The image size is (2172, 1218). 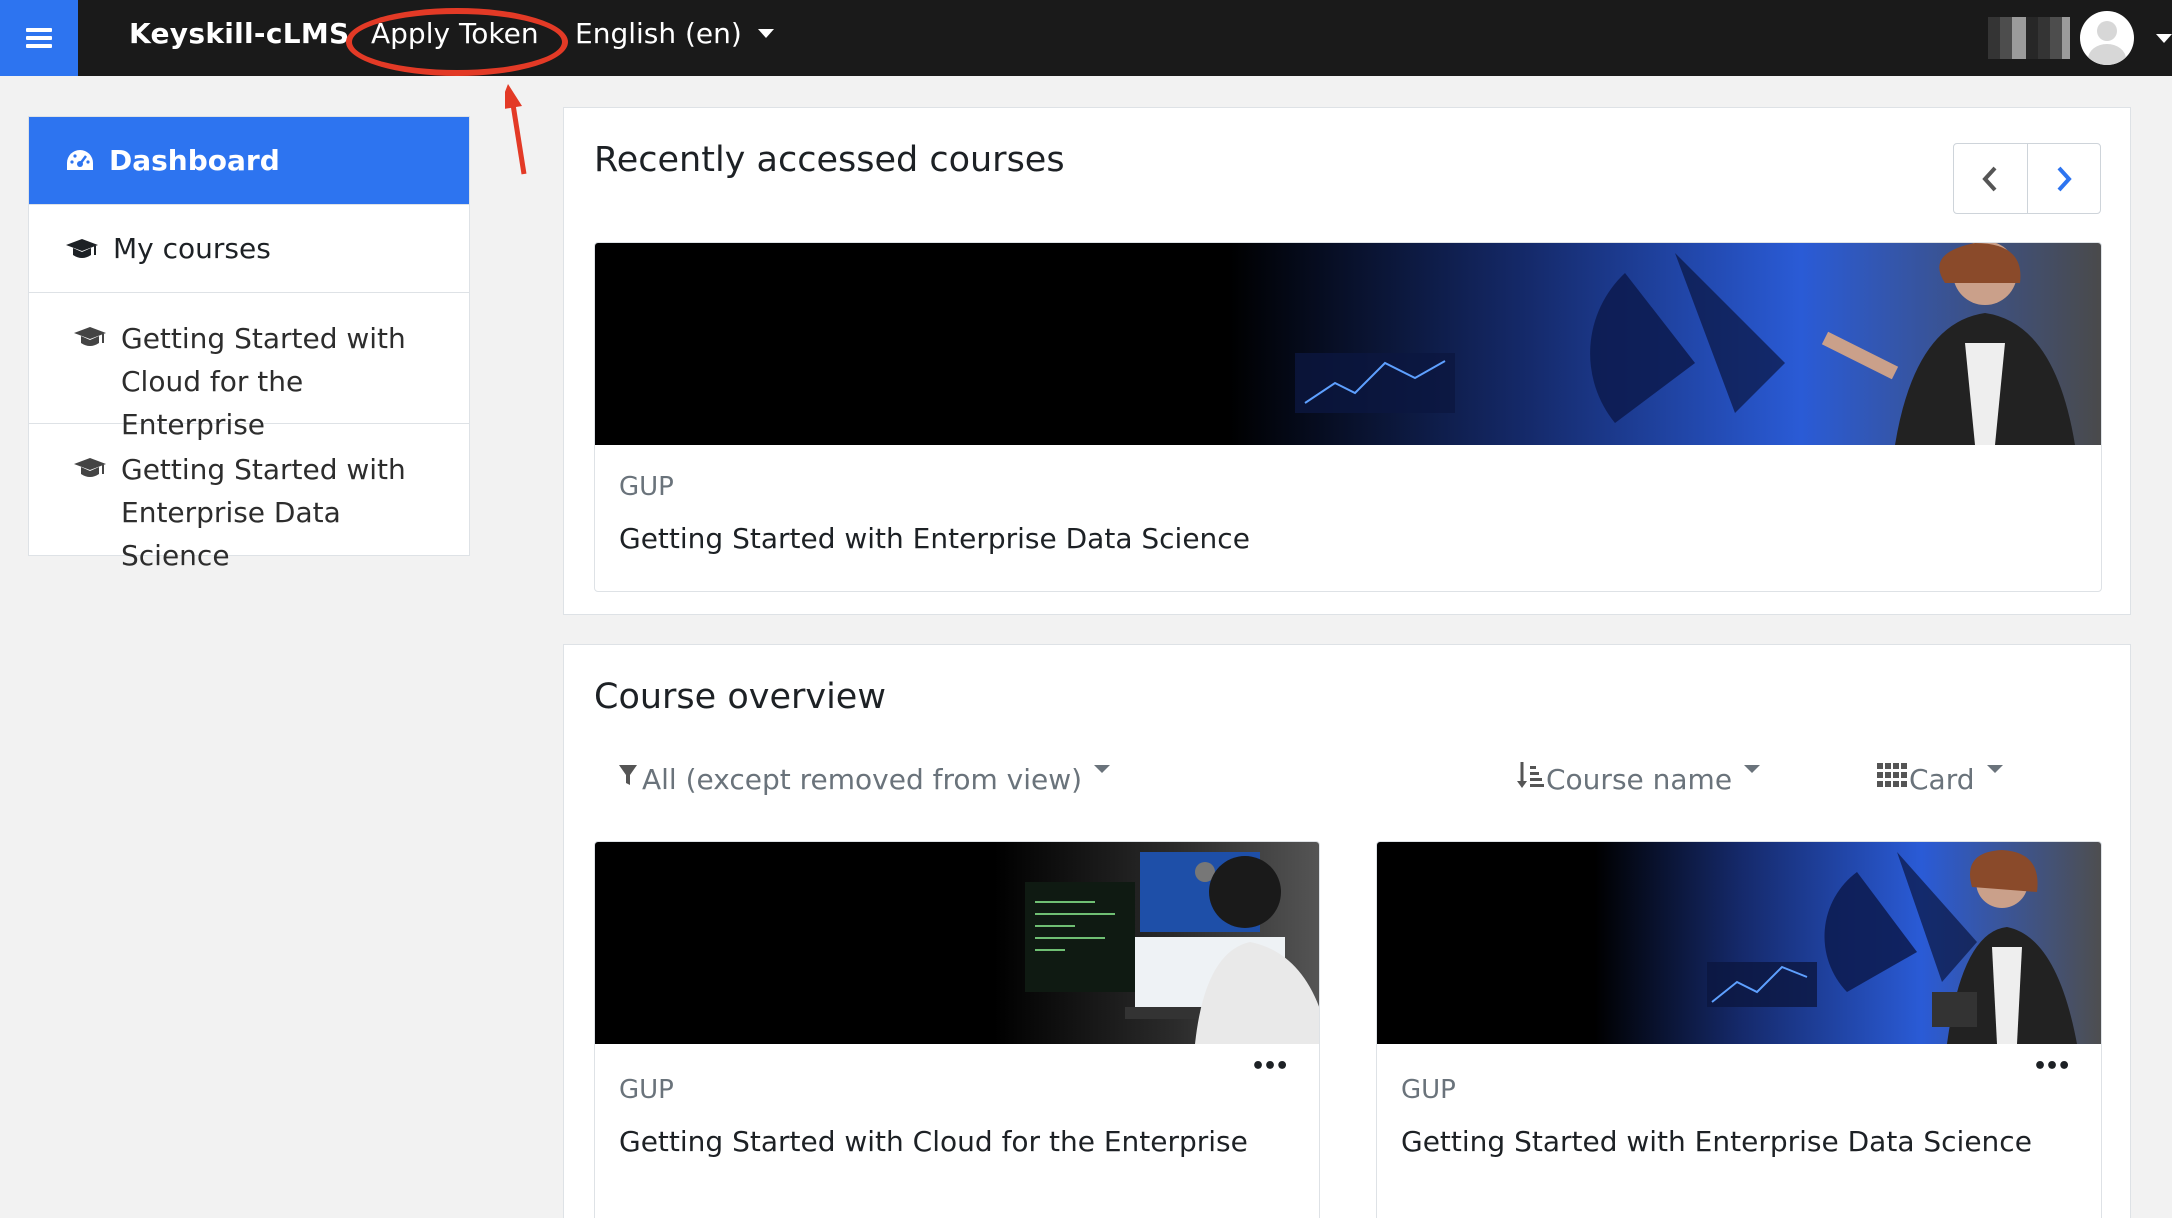 I want to click on hamburger-icon, so click(x=39, y=38).